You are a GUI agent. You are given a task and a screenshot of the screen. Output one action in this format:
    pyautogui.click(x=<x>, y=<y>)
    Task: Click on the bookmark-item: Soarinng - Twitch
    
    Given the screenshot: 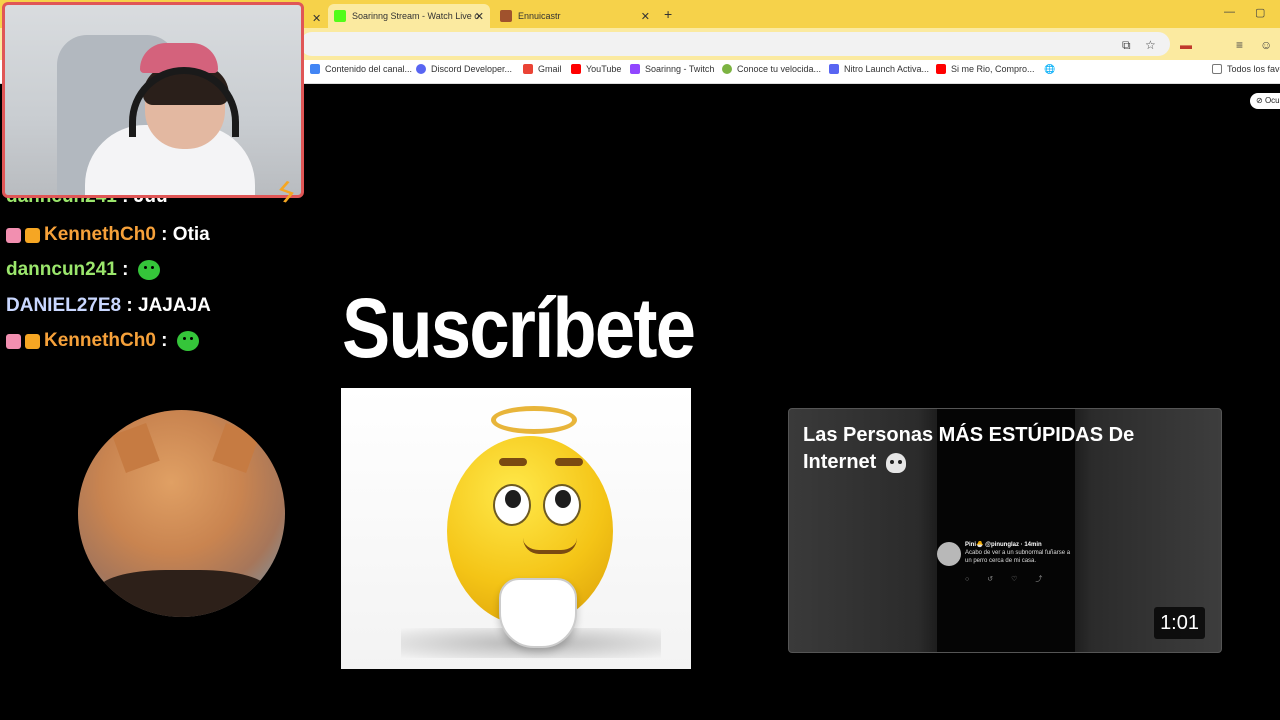 What is the action you would take?
    pyautogui.click(x=672, y=69)
    